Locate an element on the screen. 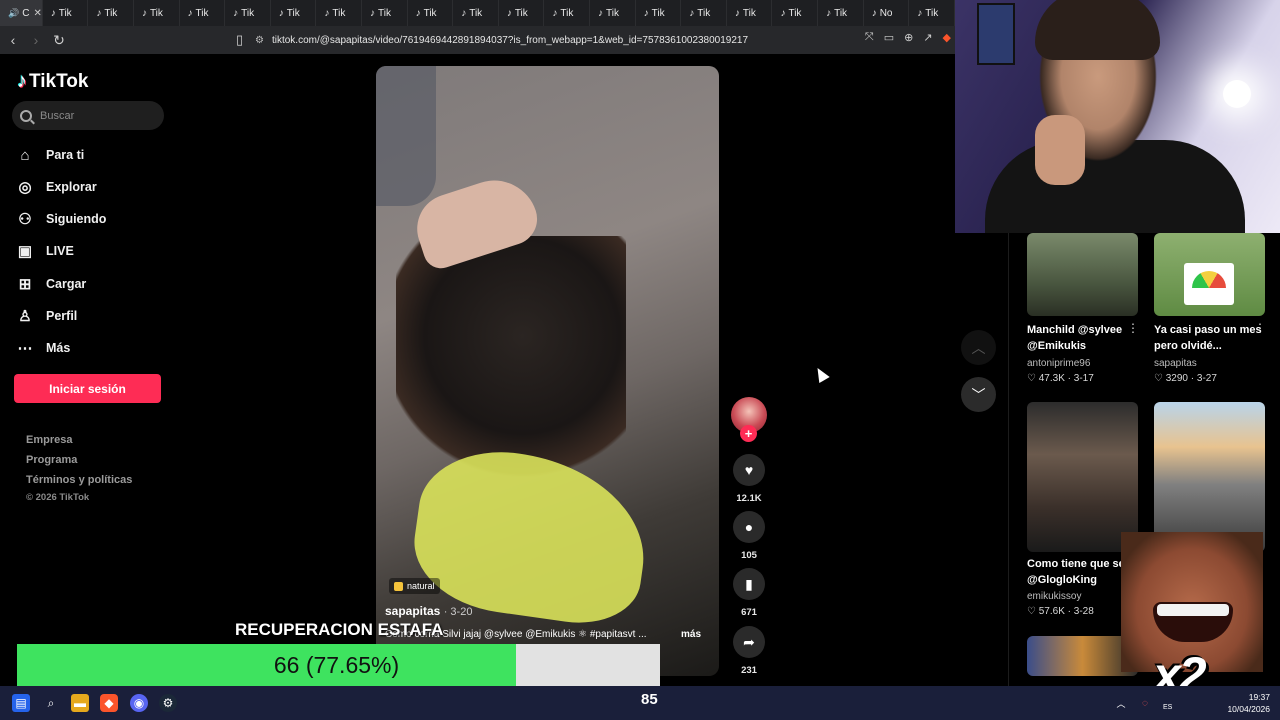  sidebar-item-para-ti: ⌂ Para ti is located at coordinates (50, 155).